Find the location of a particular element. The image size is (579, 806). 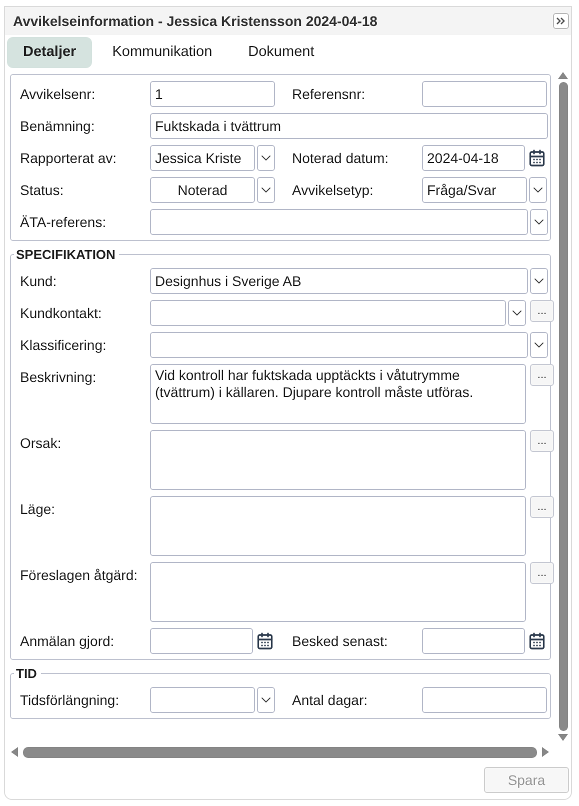

field-label: Antal dagar: is located at coordinates (330, 699).